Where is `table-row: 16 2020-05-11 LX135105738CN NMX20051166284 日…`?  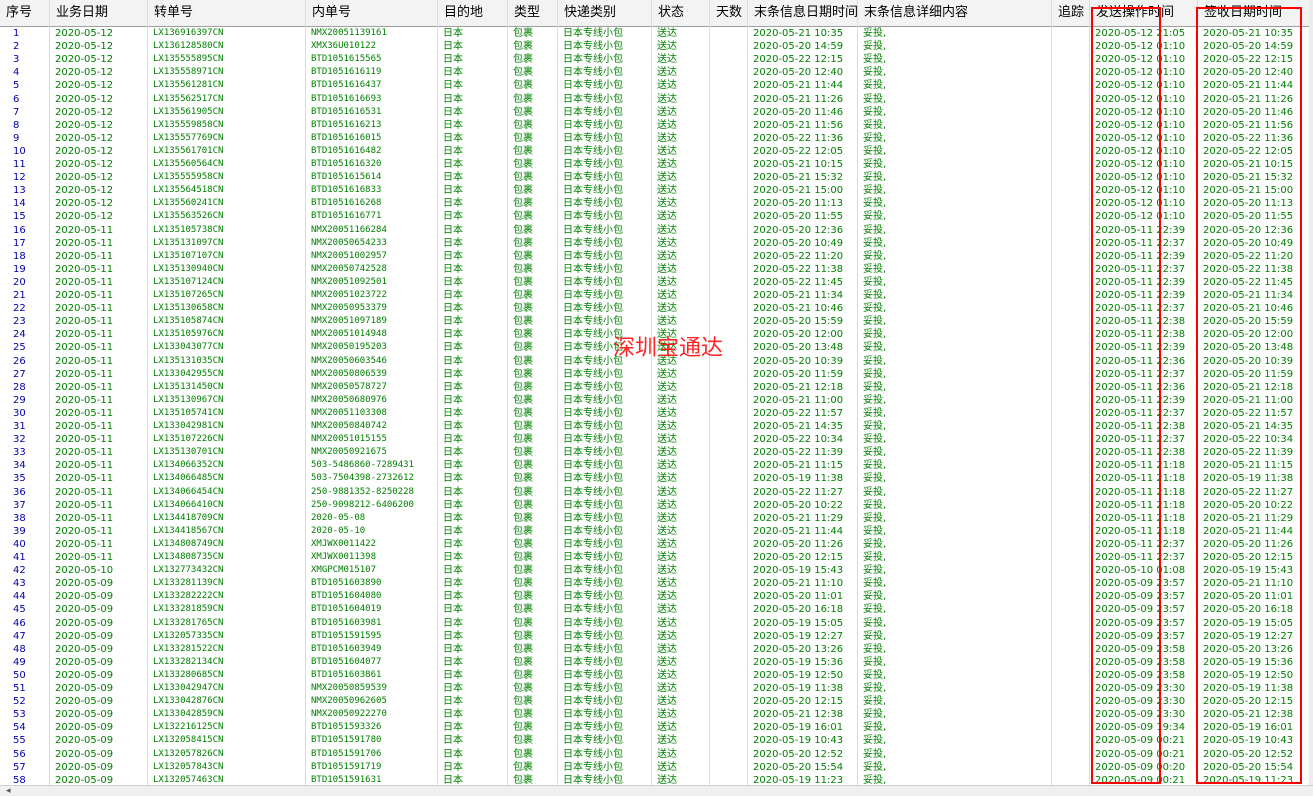 table-row: 16 2020-05-11 LX135105738CN NMX20051166284 日… is located at coordinates (656, 230).